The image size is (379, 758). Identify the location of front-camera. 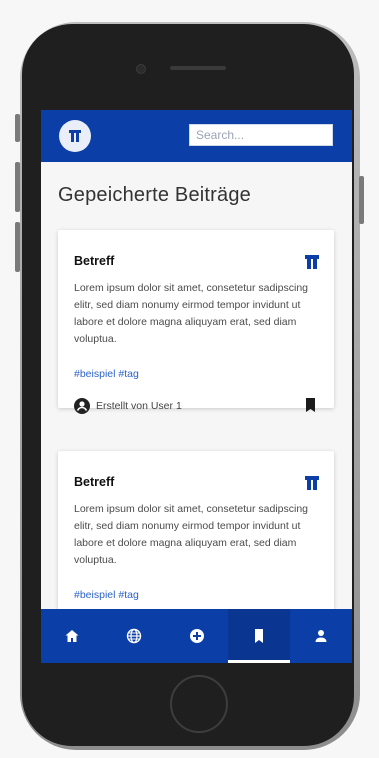
(141, 69).